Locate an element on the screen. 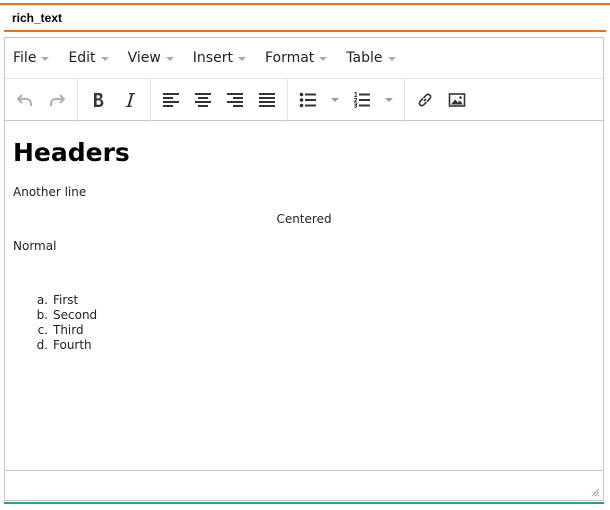  justify-button is located at coordinates (267, 100).